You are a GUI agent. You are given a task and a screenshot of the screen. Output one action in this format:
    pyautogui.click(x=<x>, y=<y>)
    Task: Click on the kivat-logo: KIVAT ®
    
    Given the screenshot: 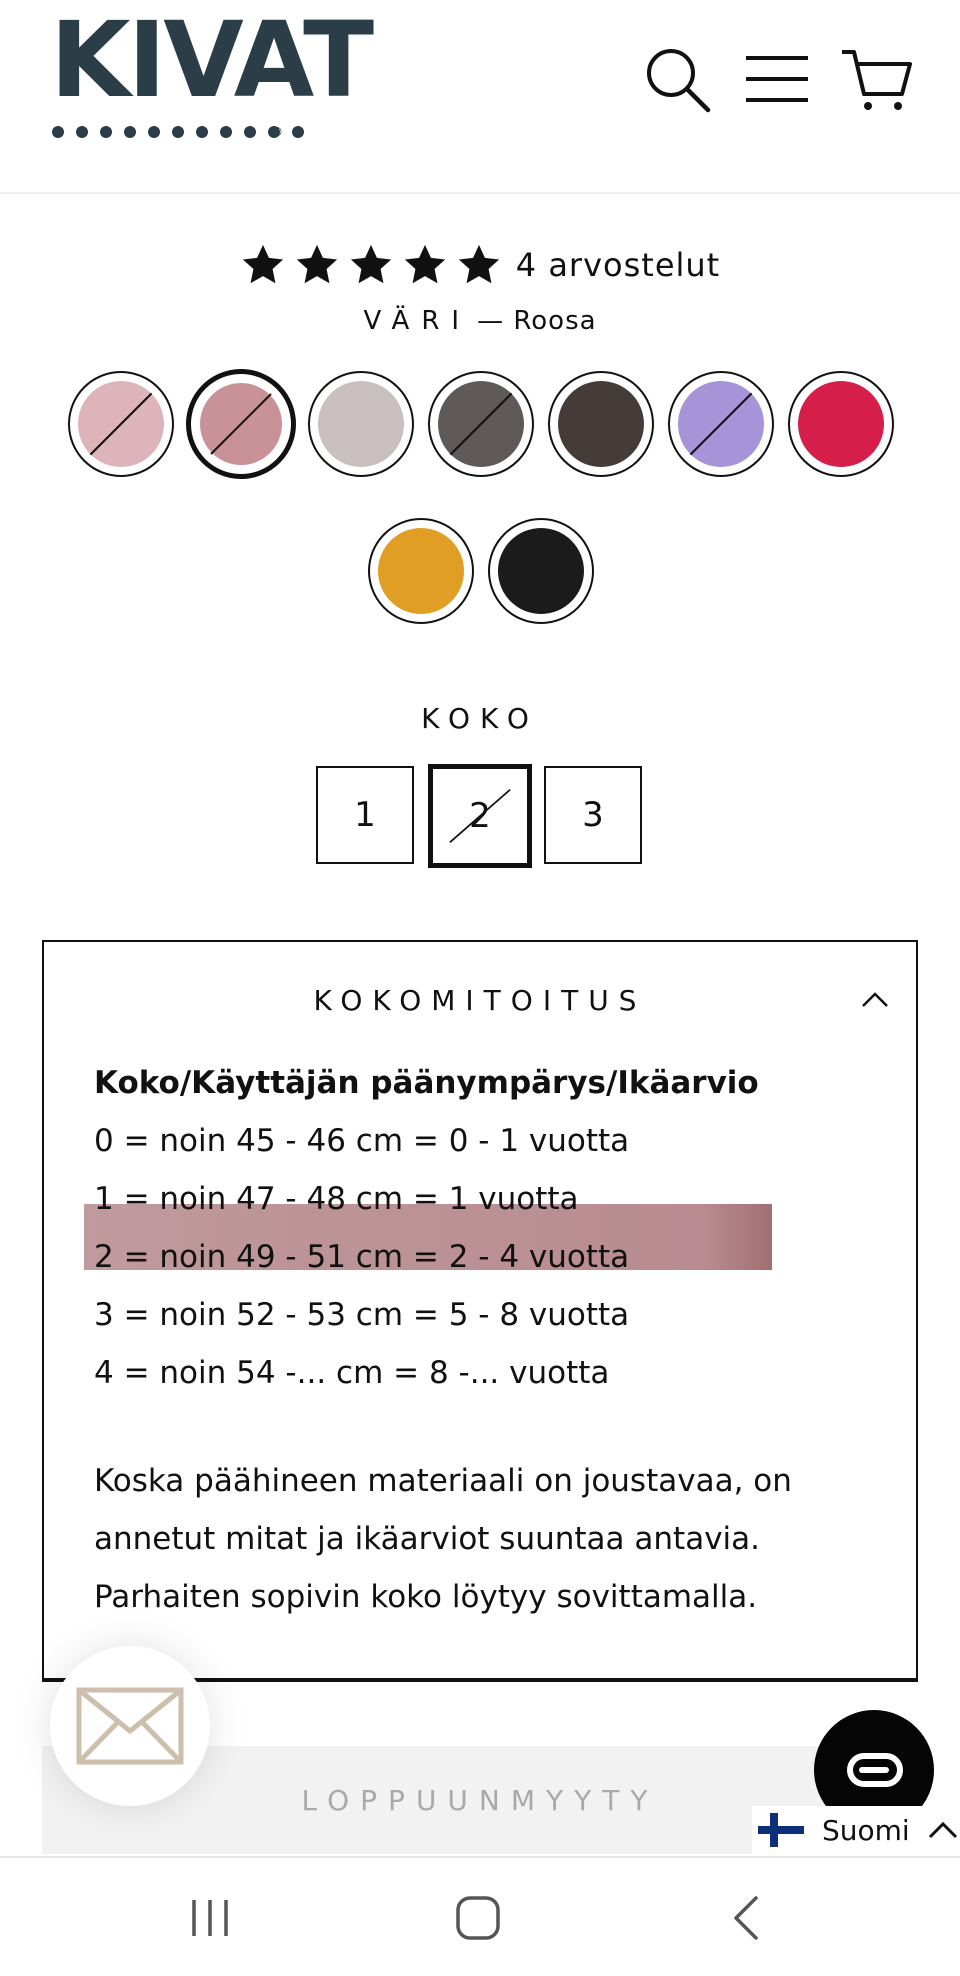 What is the action you would take?
    pyautogui.click(x=212, y=77)
    